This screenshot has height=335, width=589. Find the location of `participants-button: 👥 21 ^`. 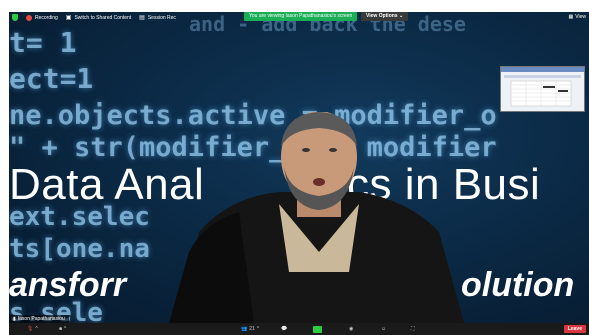

participants-button: 👥 21 ^ is located at coordinates (250, 329).